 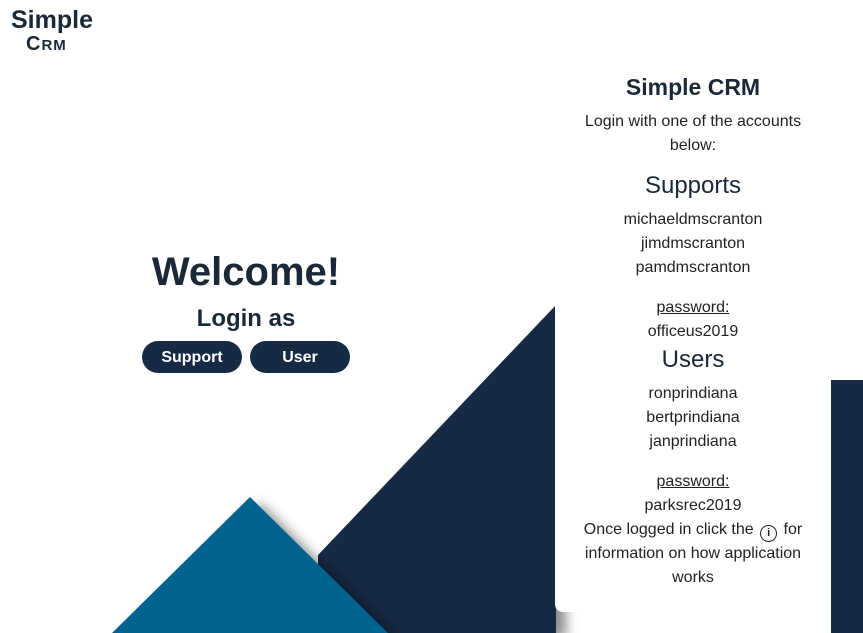 What do you see at coordinates (668, 529) in the screenshot?
I see `info-note-before: Once logged in click the` at bounding box center [668, 529].